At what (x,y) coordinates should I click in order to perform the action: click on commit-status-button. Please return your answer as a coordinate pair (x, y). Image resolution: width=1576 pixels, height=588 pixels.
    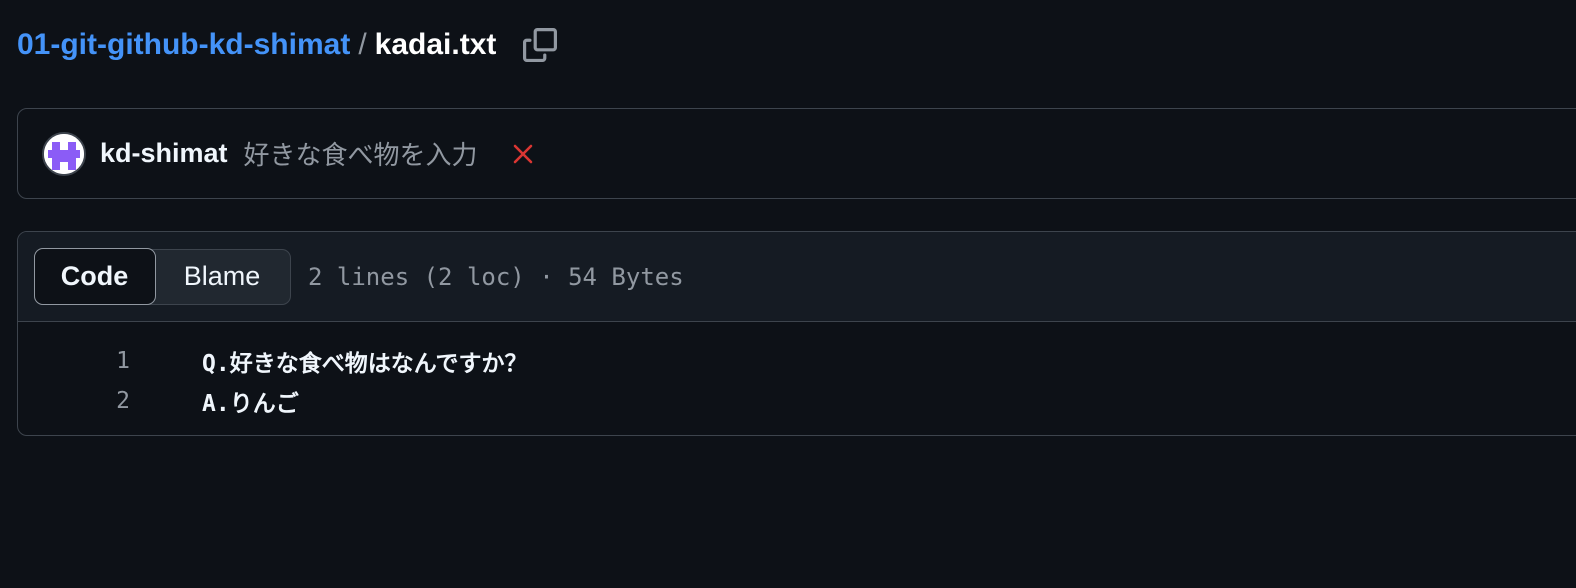
    Looking at the image, I should click on (523, 154).